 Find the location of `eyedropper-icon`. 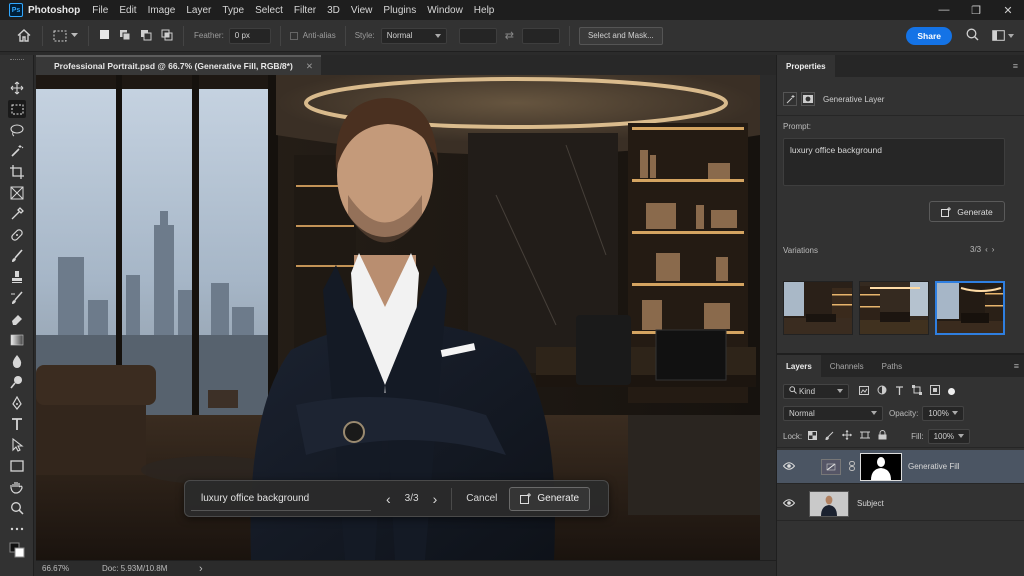

eyedropper-icon is located at coordinates (17, 214).